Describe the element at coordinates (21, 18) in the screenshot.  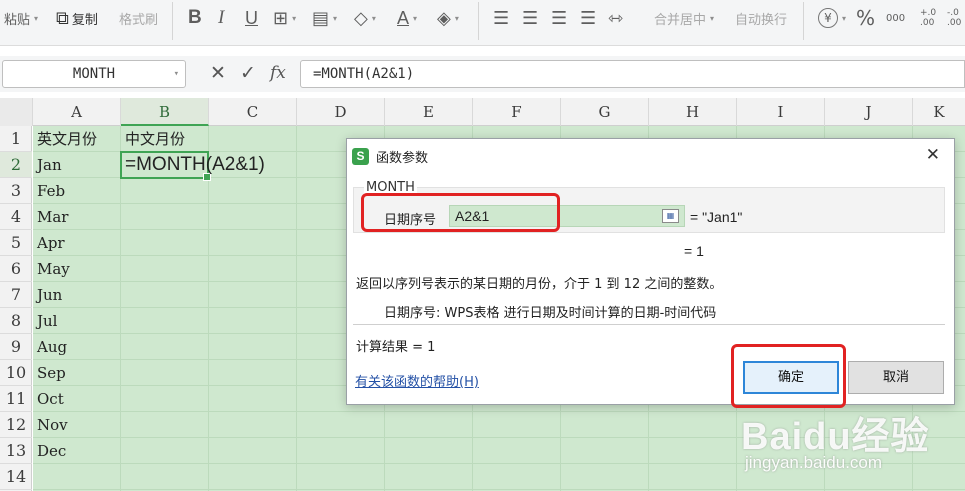
I see `paste-button: 粘贴 ▾` at that location.